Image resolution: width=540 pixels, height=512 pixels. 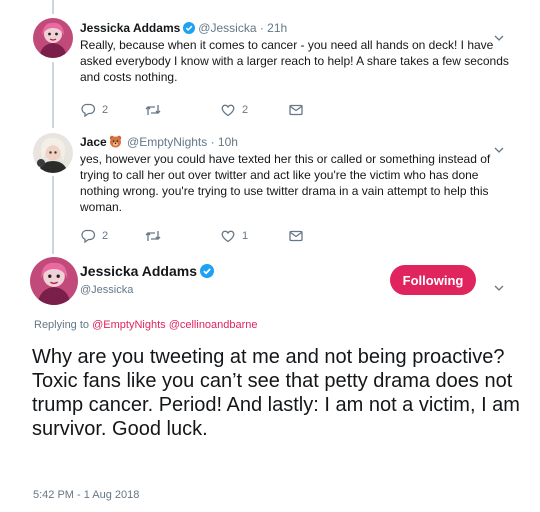 What do you see at coordinates (53, 7) in the screenshot?
I see `thread-line-top` at bounding box center [53, 7].